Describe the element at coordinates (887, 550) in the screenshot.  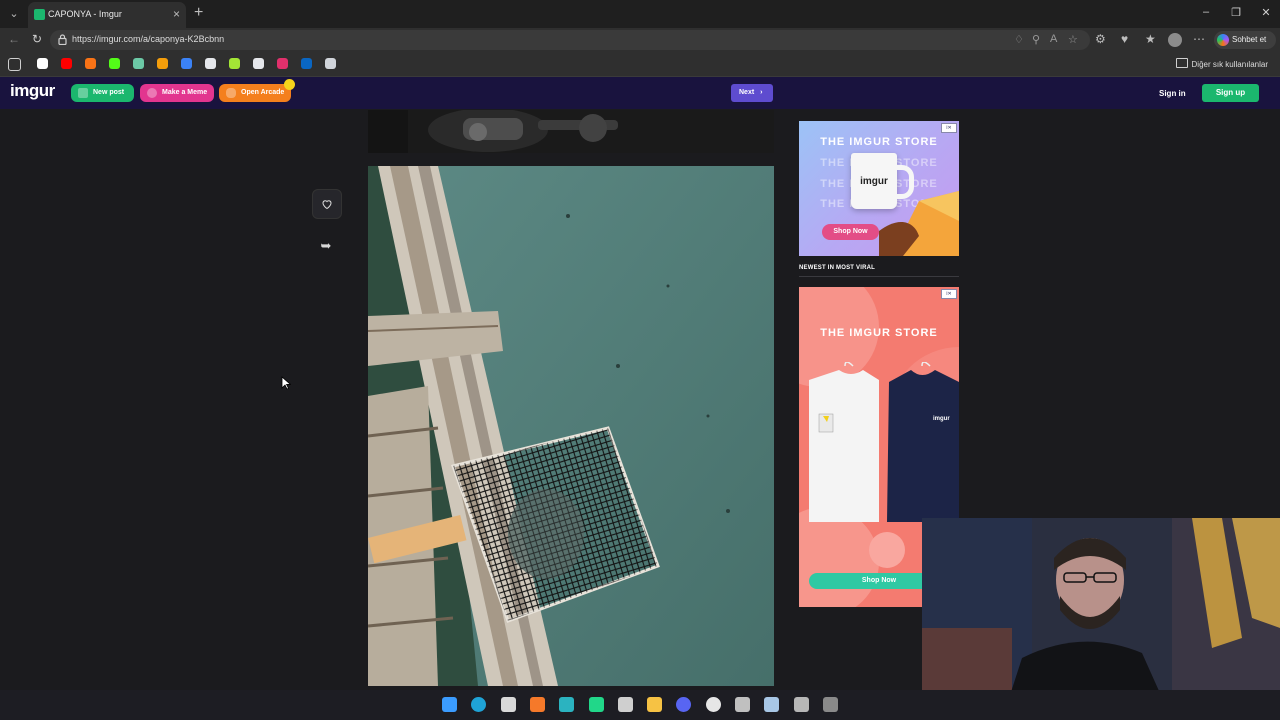
I see `ad2-bubble` at that location.